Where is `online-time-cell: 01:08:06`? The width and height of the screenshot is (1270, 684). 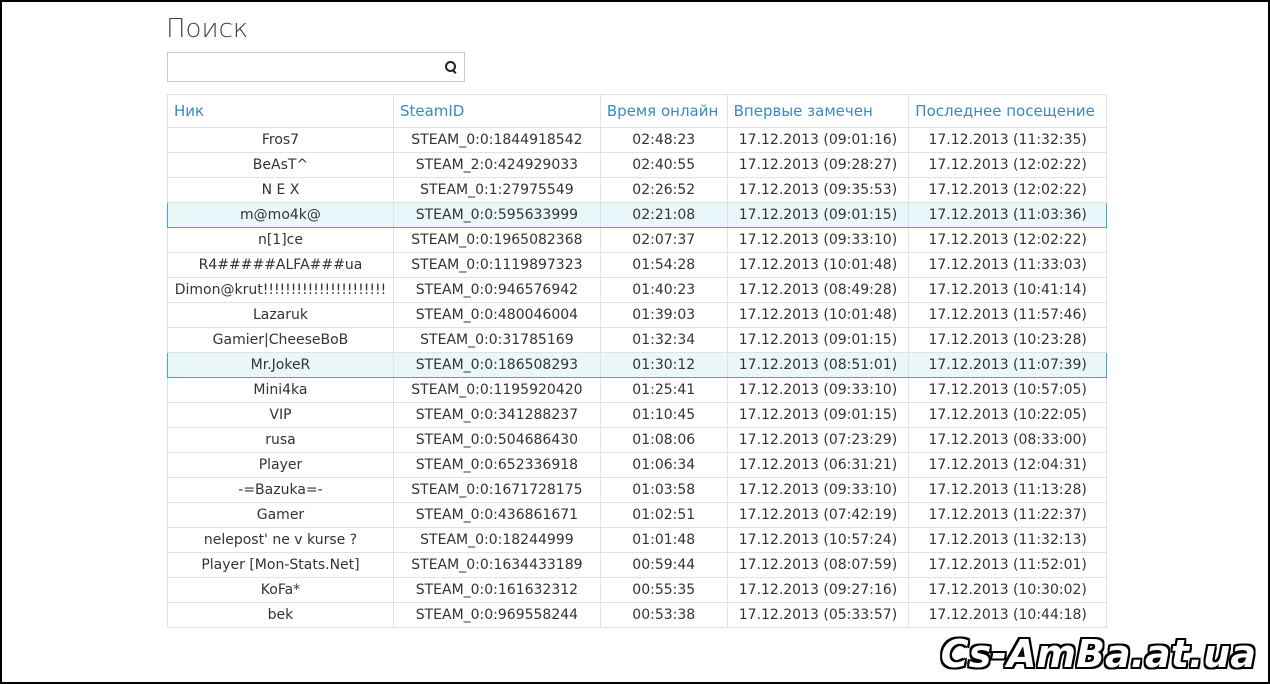
online-time-cell: 01:08:06 is located at coordinates (663, 440).